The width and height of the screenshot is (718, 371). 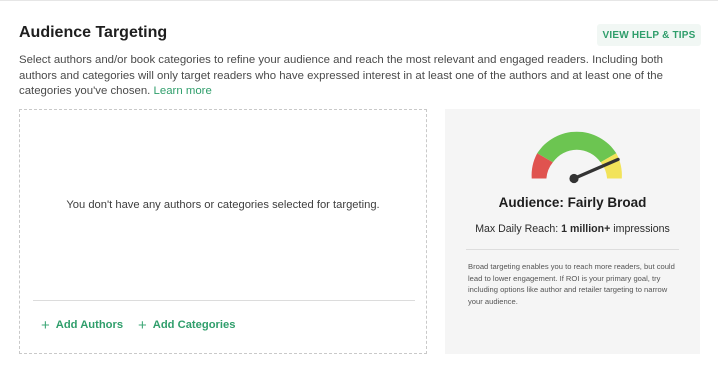 What do you see at coordinates (586, 229) in the screenshot?
I see `max-daily-reach-value: 1 million+` at bounding box center [586, 229].